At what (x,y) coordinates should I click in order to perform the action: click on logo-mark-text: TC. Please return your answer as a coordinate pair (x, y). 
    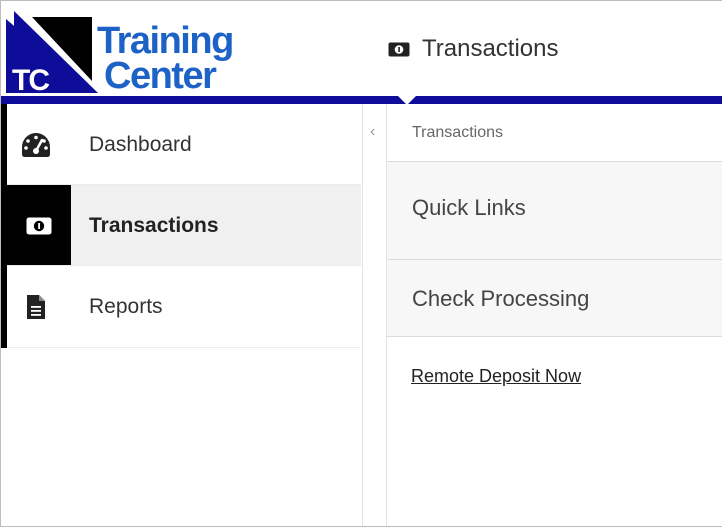
    Looking at the image, I should click on (30, 79).